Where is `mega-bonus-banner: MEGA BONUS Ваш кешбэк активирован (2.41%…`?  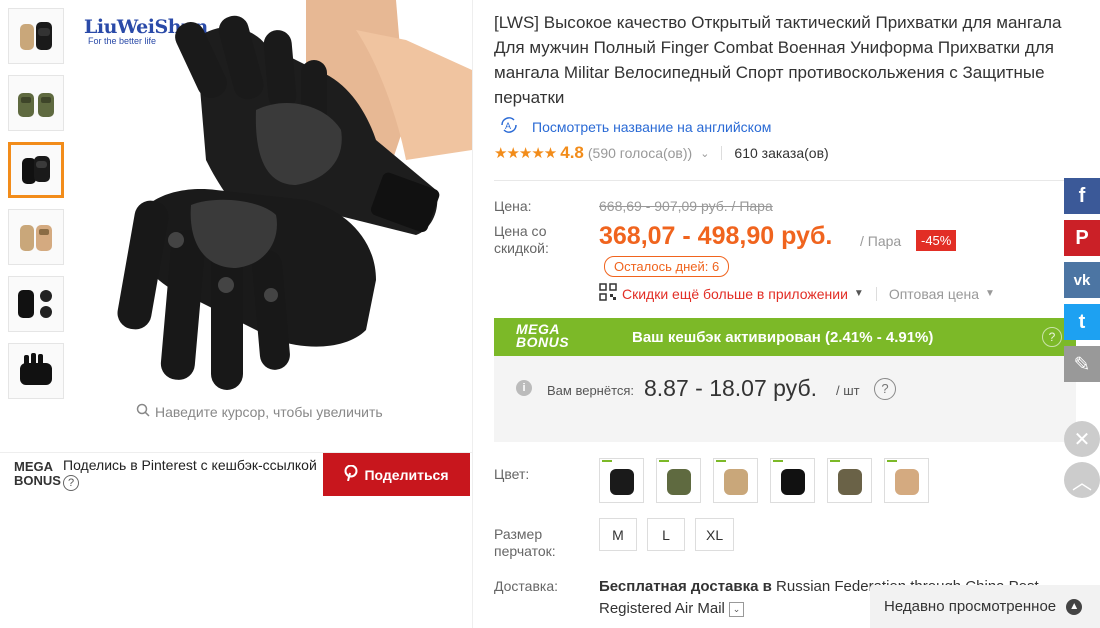 mega-bonus-banner: MEGA BONUS Ваш кешбэк активирован (2.41%… is located at coordinates (785, 337).